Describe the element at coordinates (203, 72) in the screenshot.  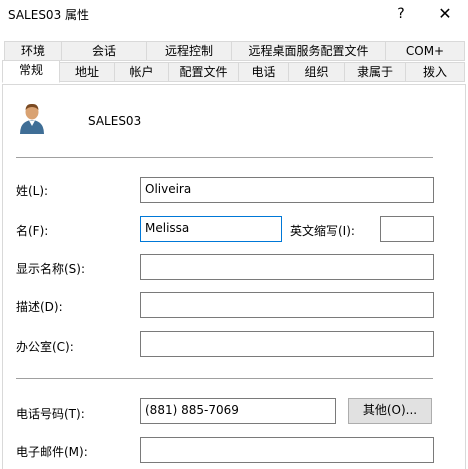
I see `tab-profile: 配置文件` at that location.